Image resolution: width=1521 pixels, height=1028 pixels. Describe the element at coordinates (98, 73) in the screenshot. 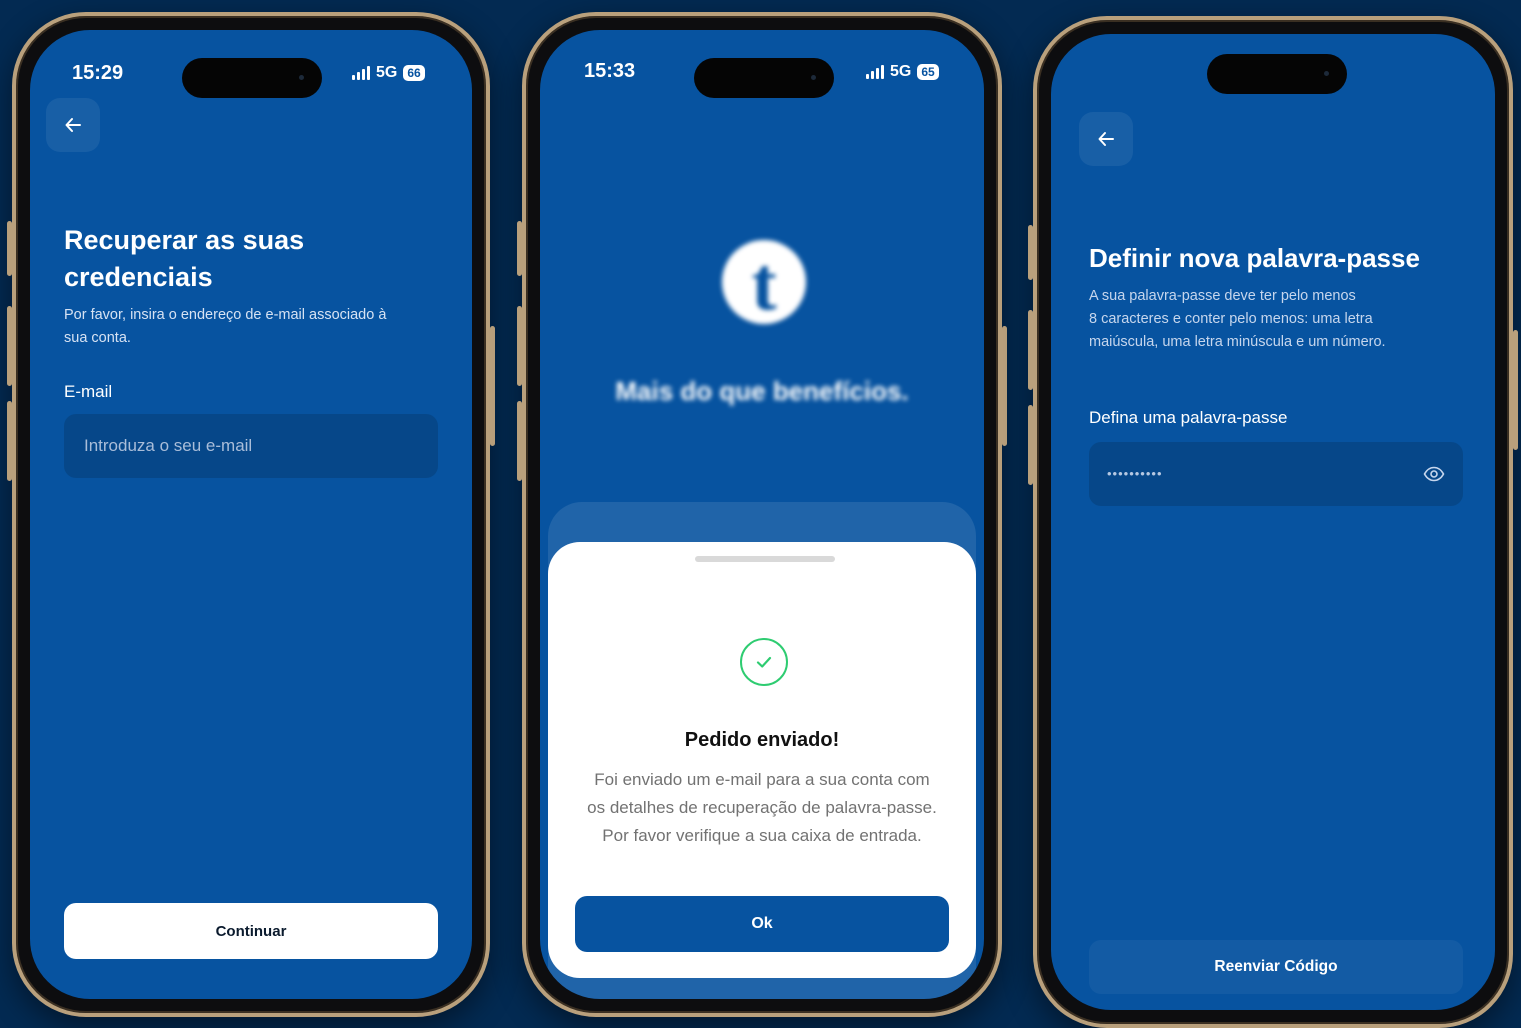

I see `status-time: 15:29` at that location.